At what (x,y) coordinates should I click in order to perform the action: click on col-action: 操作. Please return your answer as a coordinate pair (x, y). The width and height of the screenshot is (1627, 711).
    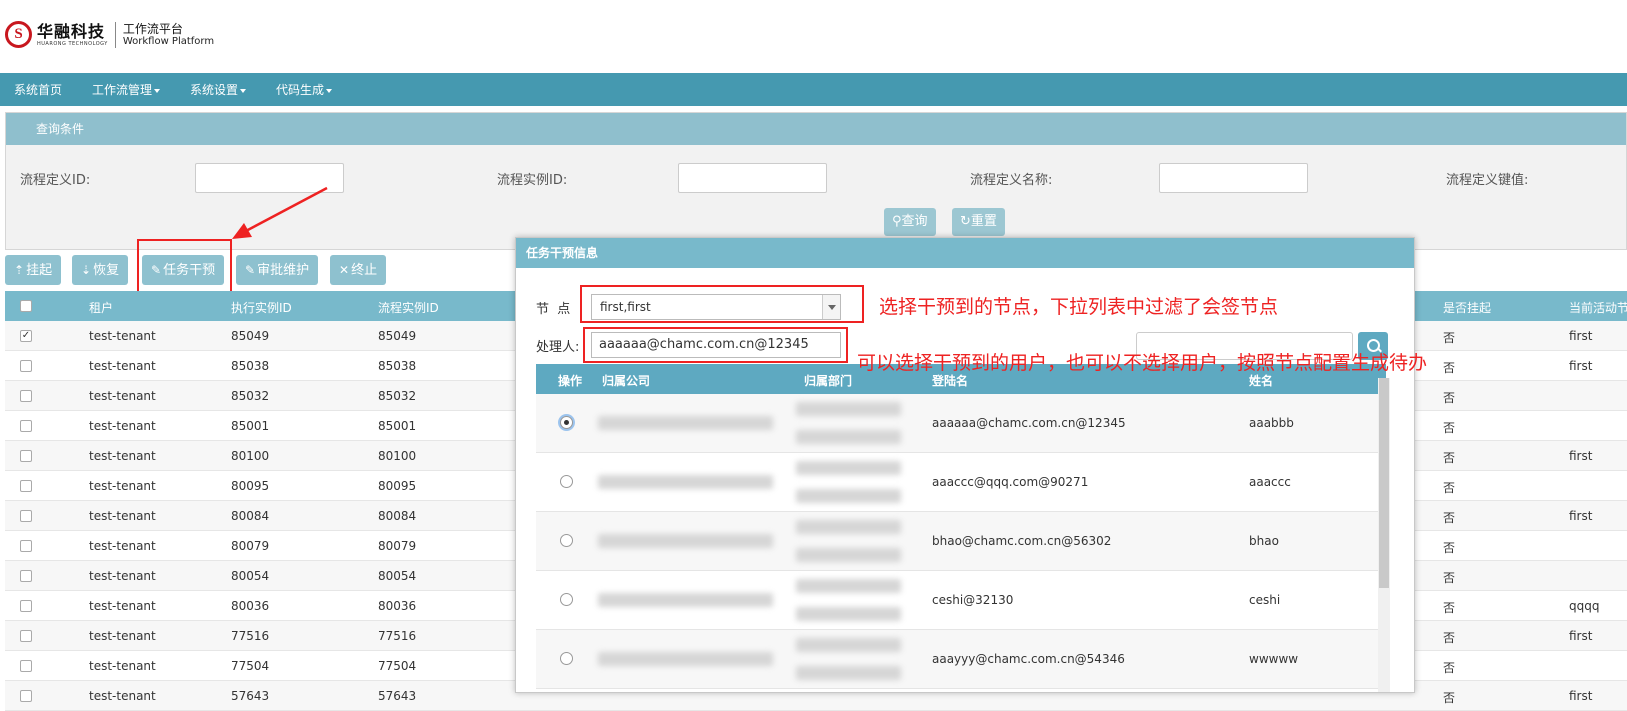
    Looking at the image, I should click on (570, 381).